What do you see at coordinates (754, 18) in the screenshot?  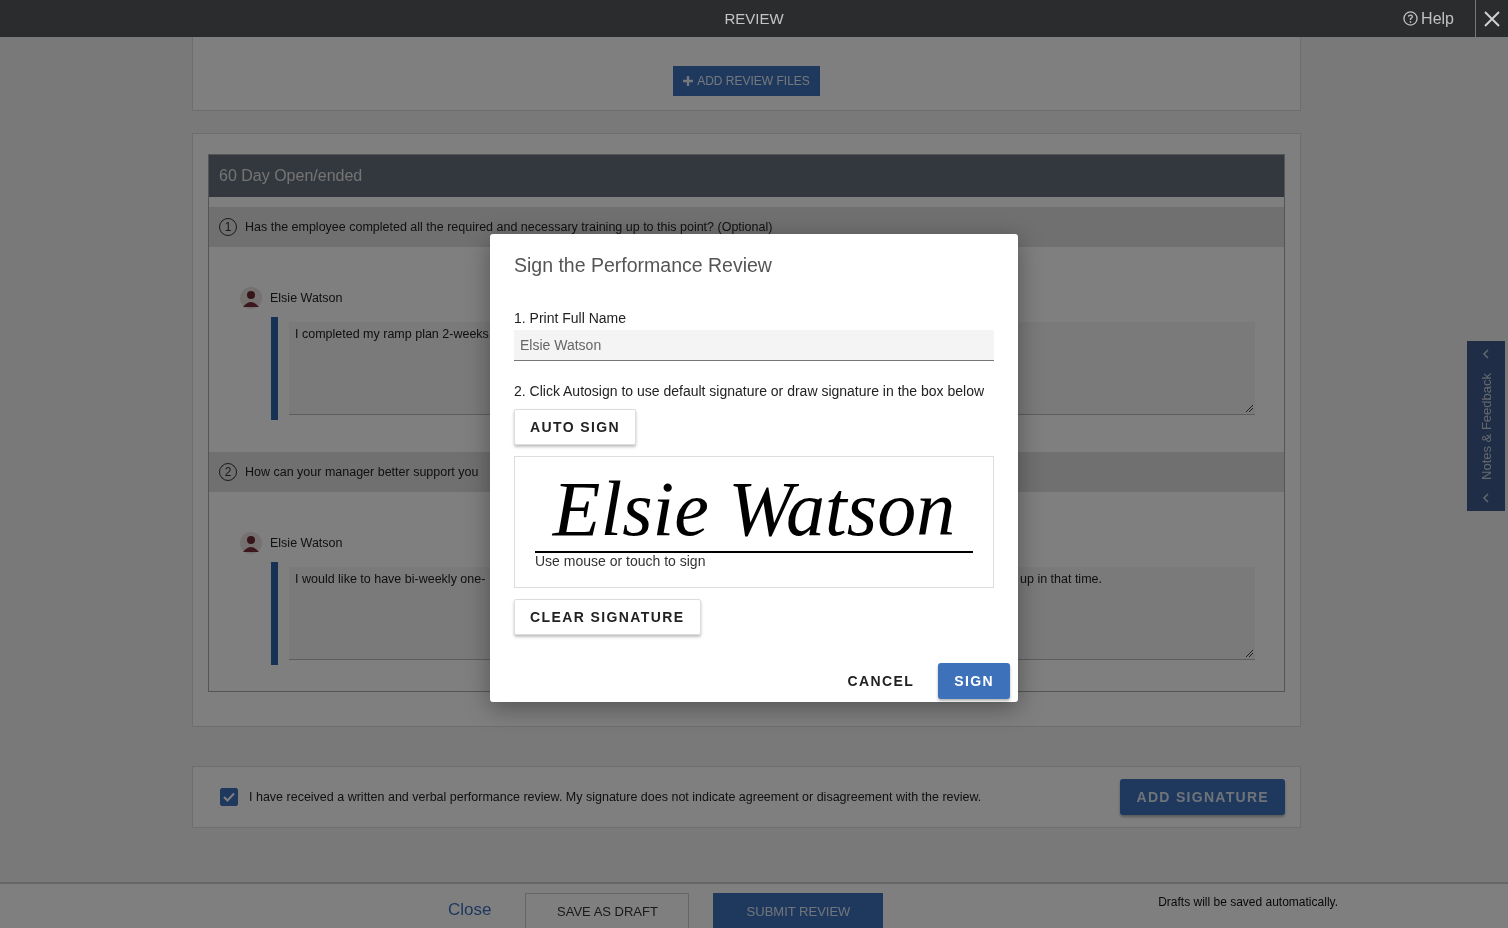 I see `window-title: REVIEW` at bounding box center [754, 18].